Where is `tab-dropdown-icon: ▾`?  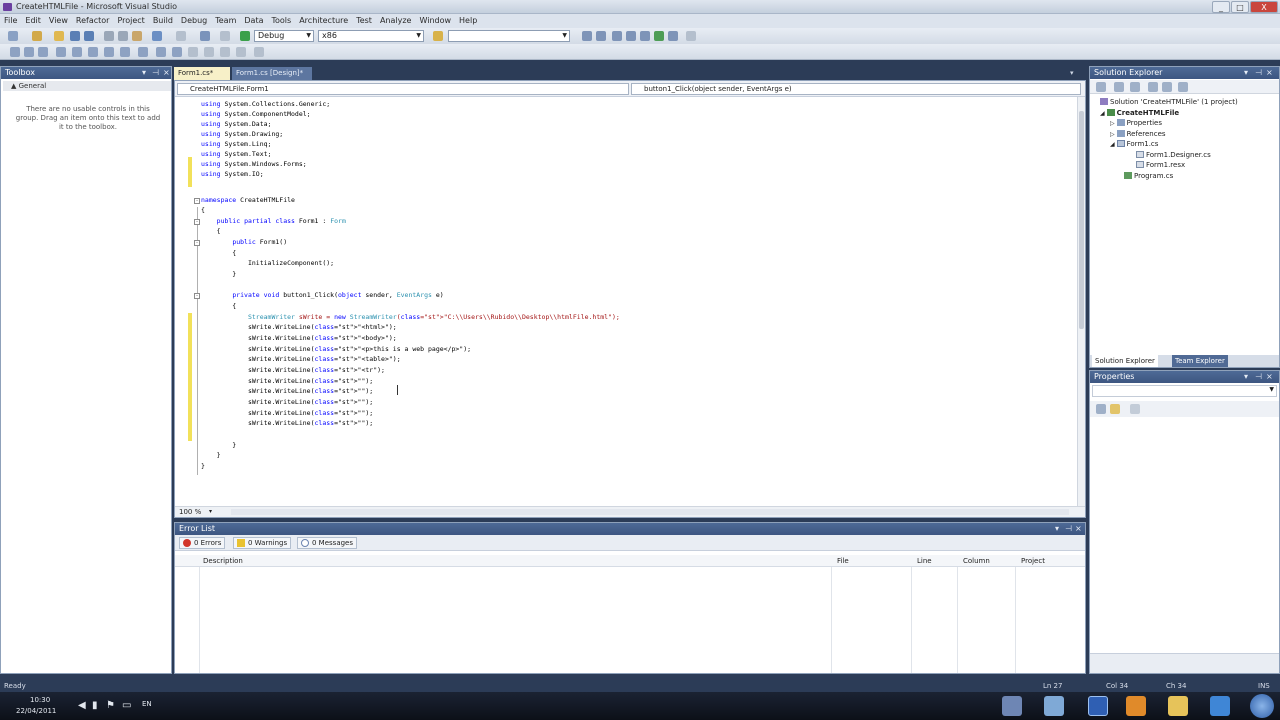
tab-dropdown-icon: ▾ is located at coordinates (1077, 73).